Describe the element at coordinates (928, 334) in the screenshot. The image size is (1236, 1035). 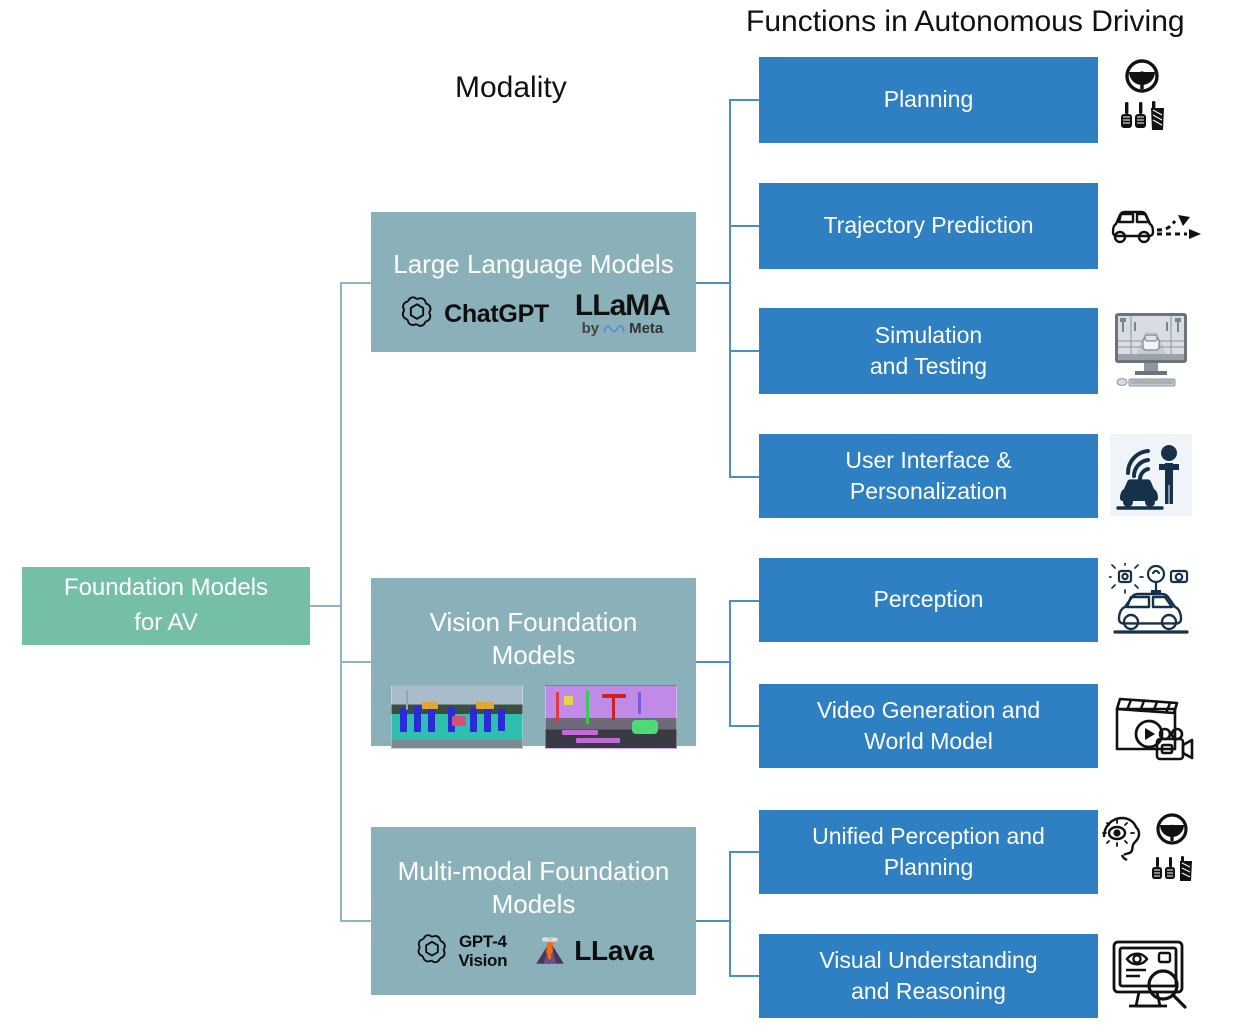
I see `function-simulation-line1: Simulation` at that location.